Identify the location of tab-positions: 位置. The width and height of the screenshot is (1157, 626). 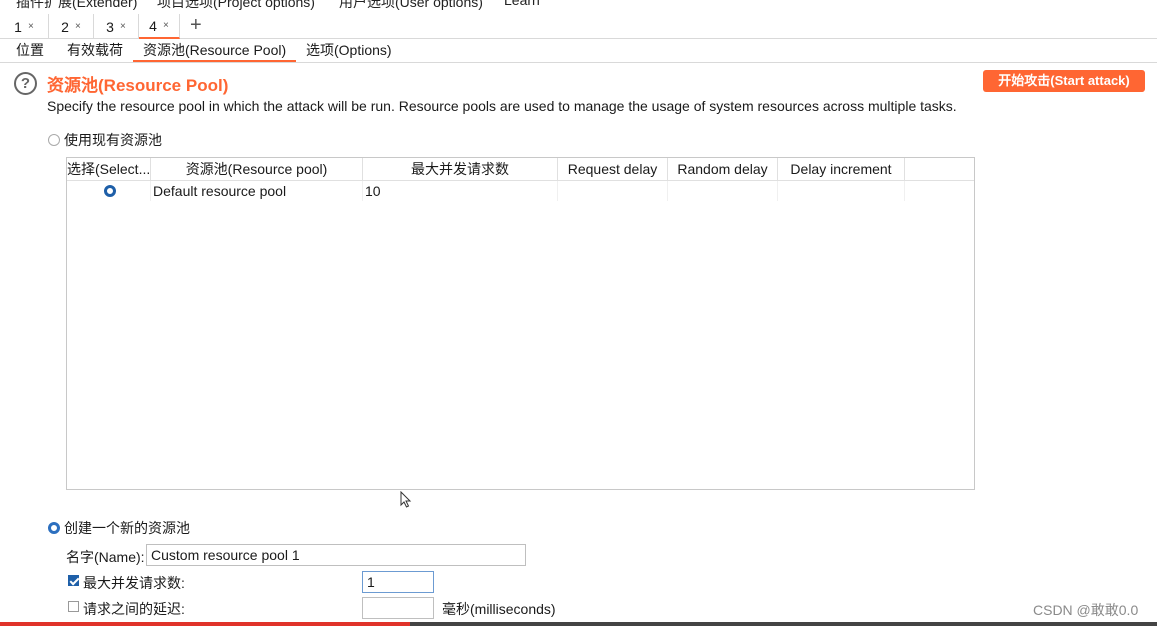
(30, 50).